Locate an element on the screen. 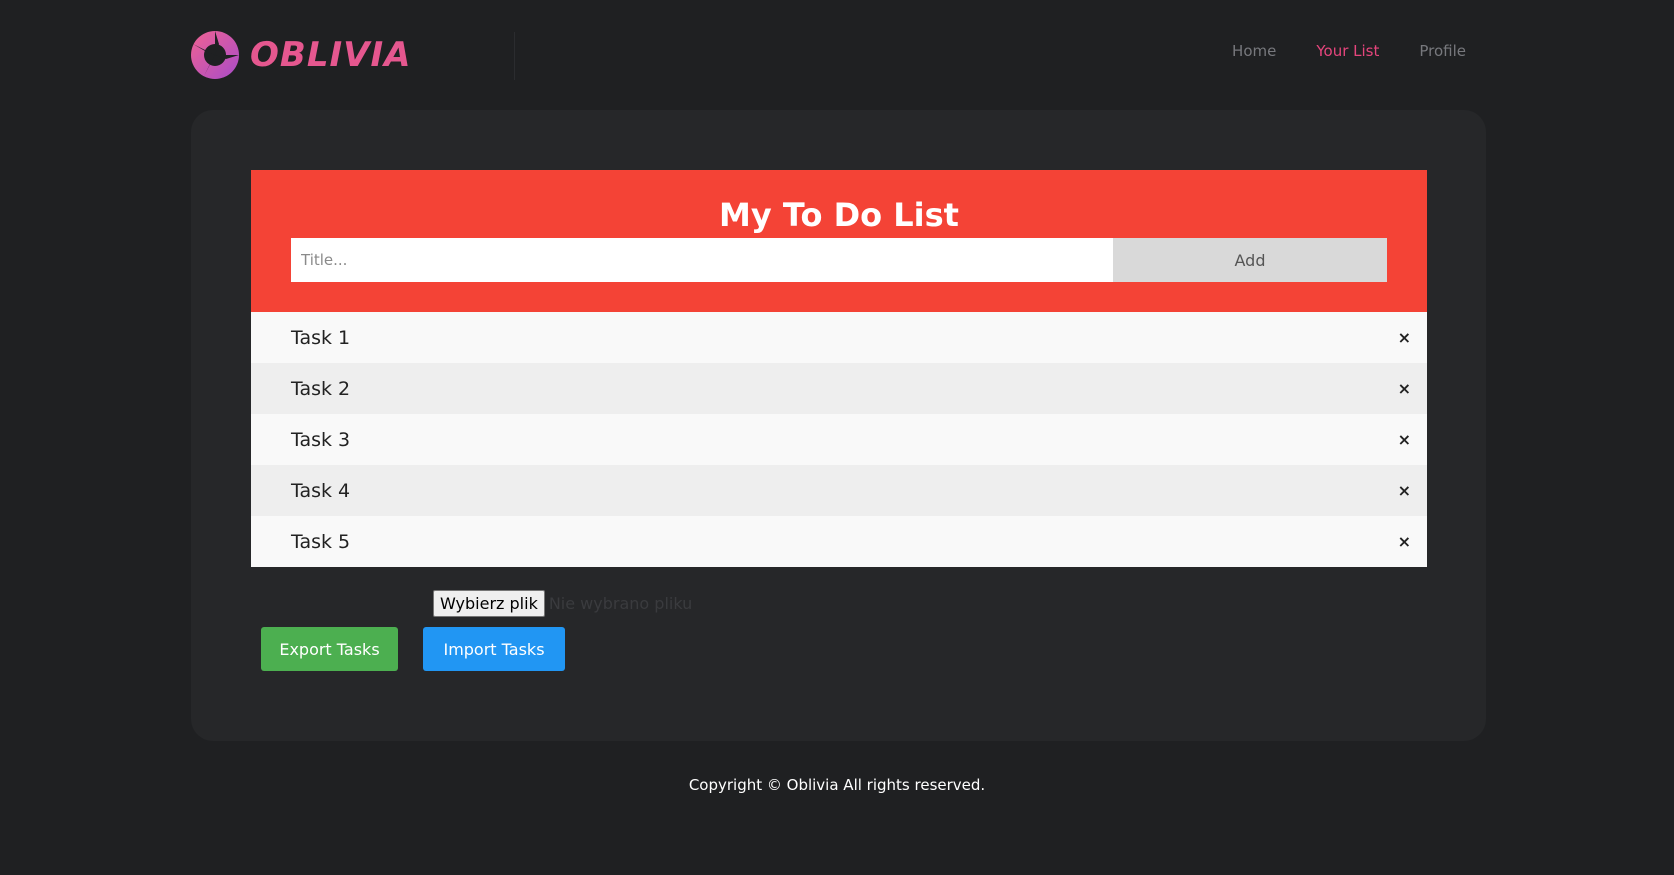 Image resolution: width=1674 pixels, height=875 pixels. task-item: Task 5 × is located at coordinates (839, 541).